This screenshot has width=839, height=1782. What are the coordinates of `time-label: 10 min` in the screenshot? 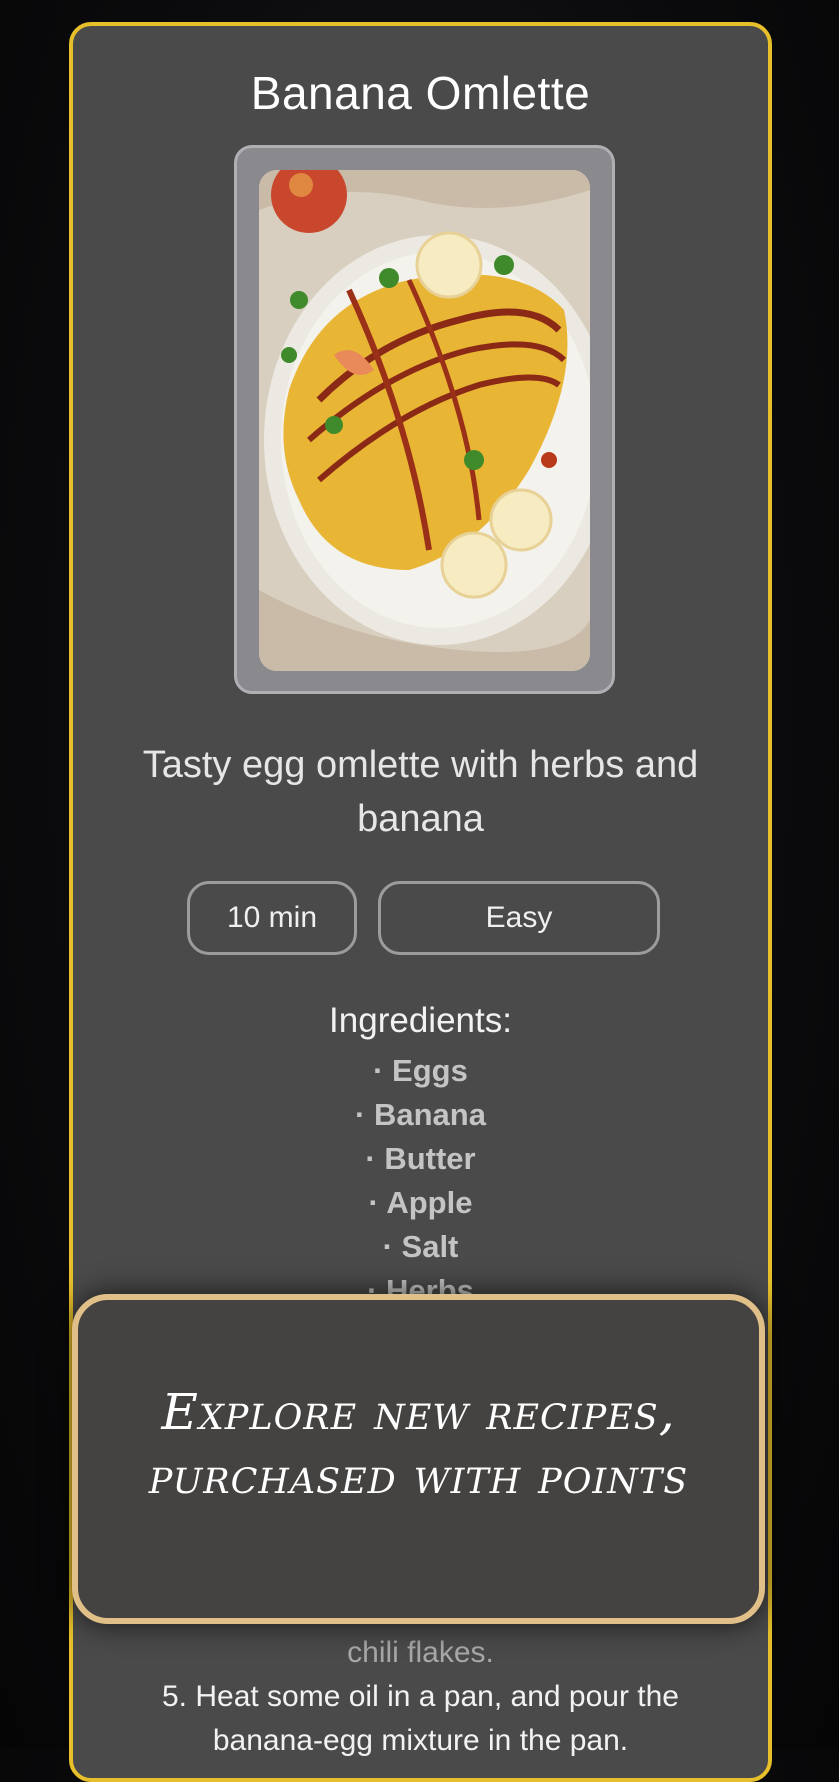 It's located at (272, 917).